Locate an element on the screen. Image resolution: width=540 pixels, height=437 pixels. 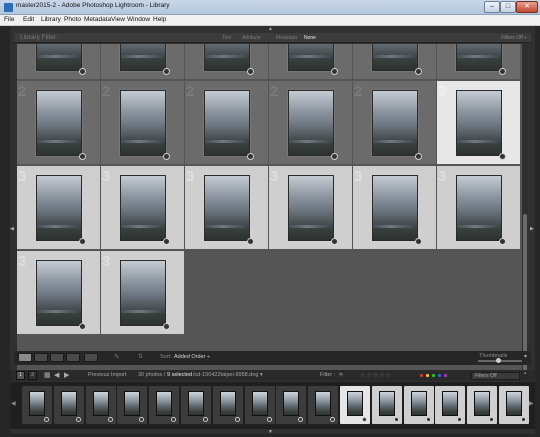
rating-filter-stars: ☆☆☆☆☆ is located at coordinates (376, 375).